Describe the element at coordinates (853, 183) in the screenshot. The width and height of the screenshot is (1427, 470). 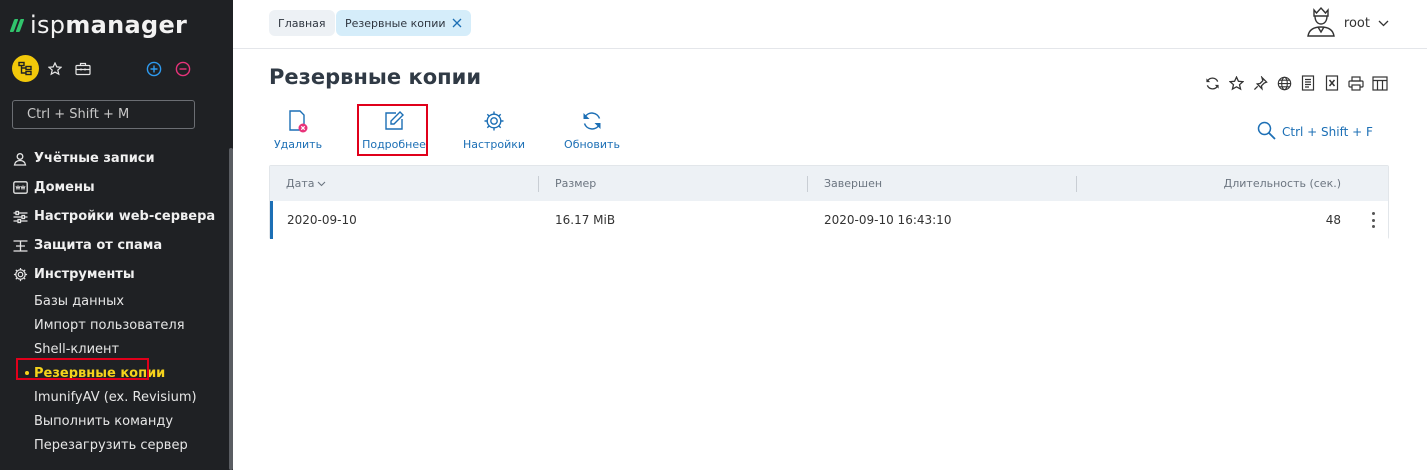
I see `column-label: Завершен` at that location.